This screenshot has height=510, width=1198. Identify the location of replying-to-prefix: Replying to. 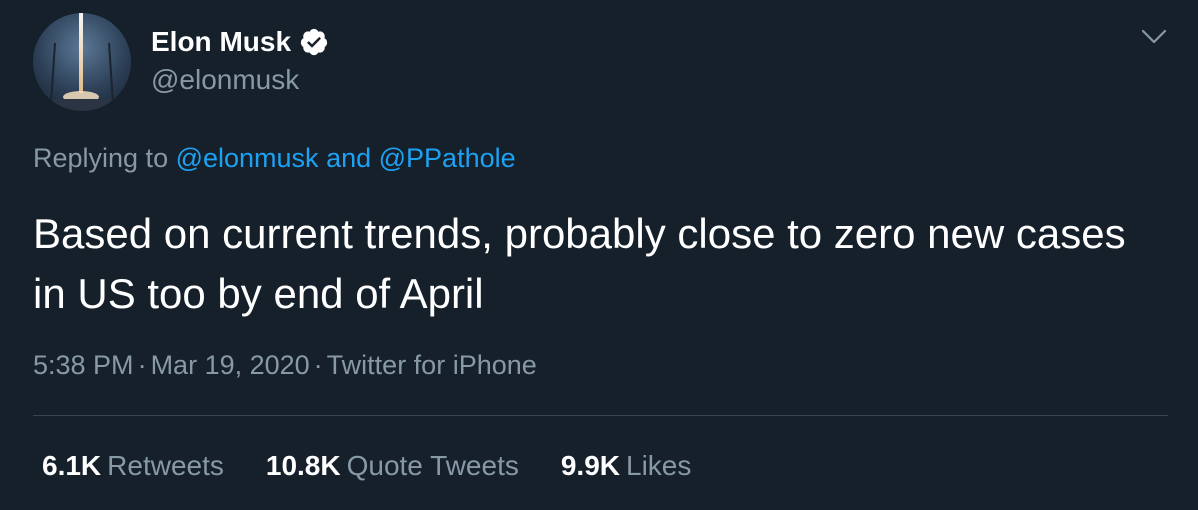
(104, 158).